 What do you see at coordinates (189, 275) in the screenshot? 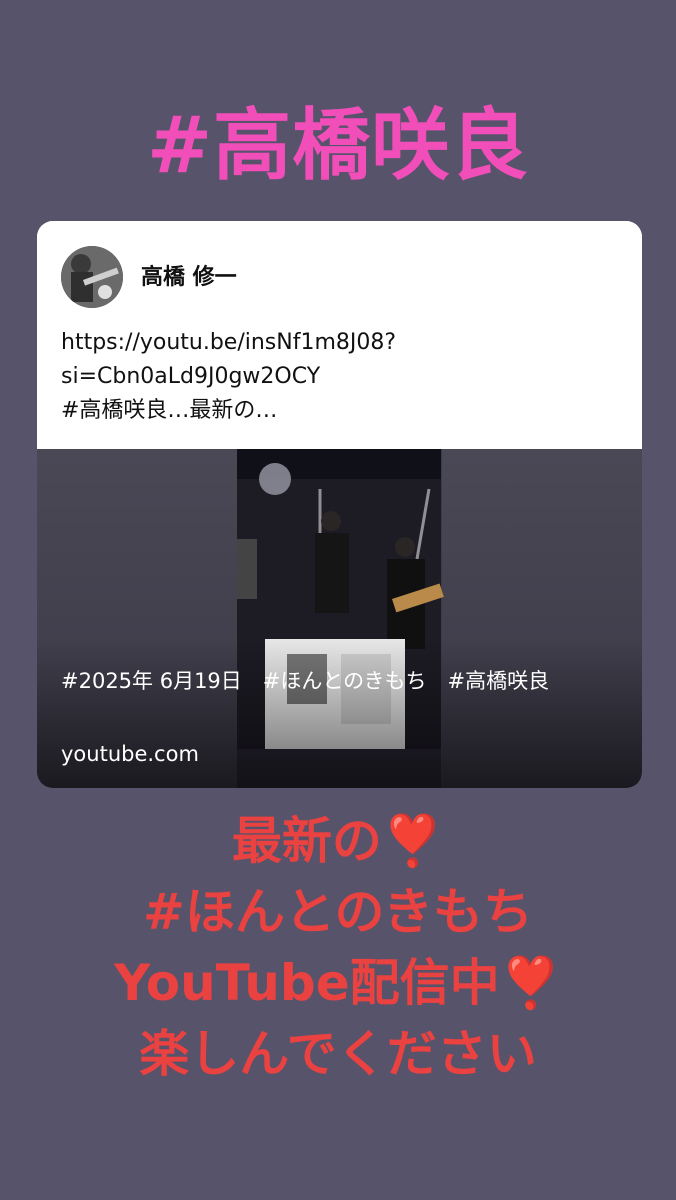
I see `author-name: 高橋 修一` at bounding box center [189, 275].